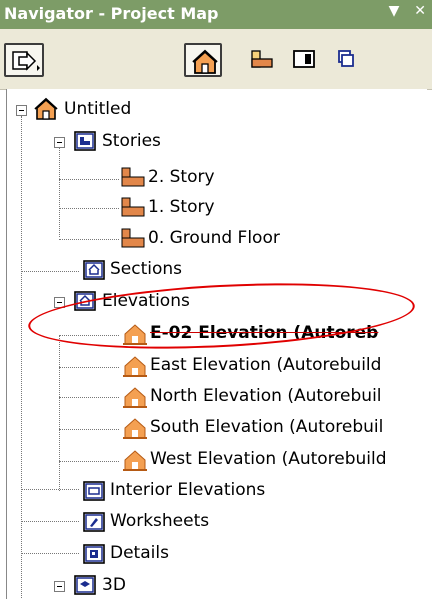  What do you see at coordinates (181, 207) in the screenshot?
I see `tree-item-label: 1. Story` at bounding box center [181, 207].